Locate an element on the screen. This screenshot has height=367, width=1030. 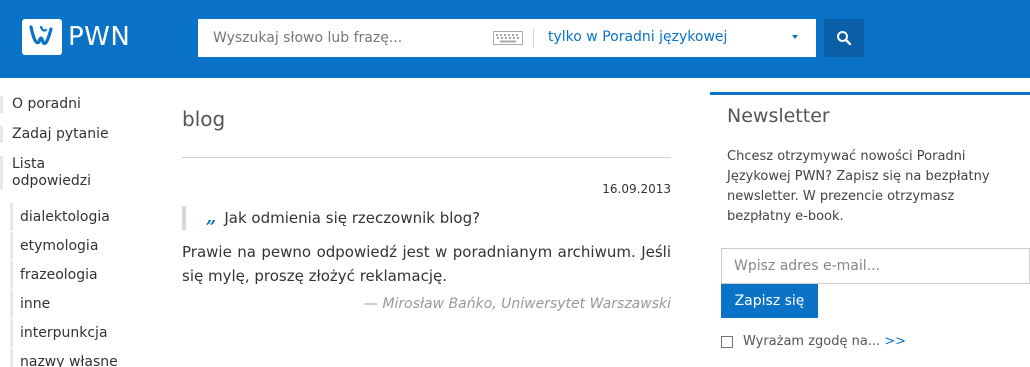
pwn-logo: PWN is located at coordinates (76, 37).